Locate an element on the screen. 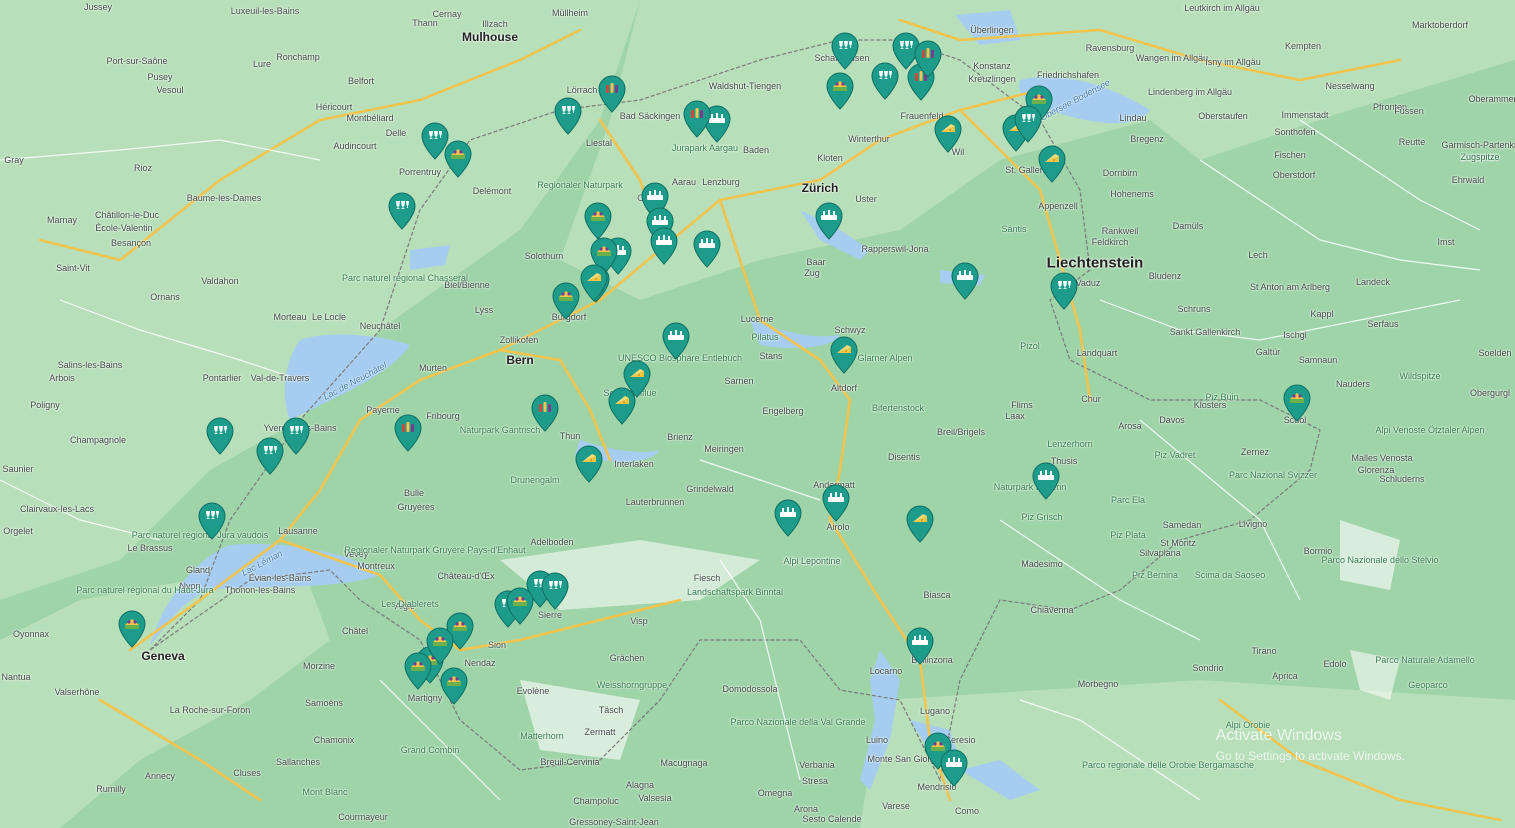 The height and width of the screenshot is (828, 1515). town-label: Vesoul is located at coordinates (170, 90).